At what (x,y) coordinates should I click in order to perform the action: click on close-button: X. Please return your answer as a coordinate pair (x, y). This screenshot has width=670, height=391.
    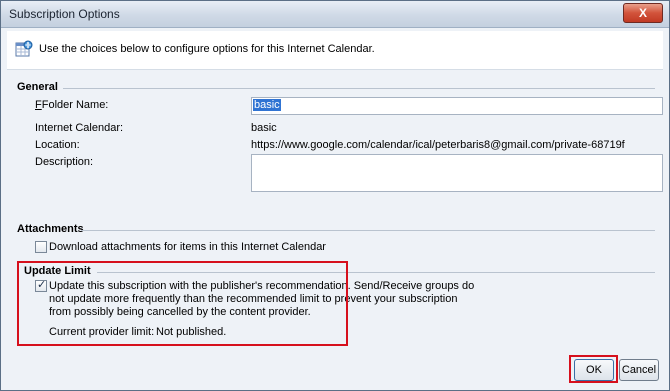
    Looking at the image, I should click on (643, 13).